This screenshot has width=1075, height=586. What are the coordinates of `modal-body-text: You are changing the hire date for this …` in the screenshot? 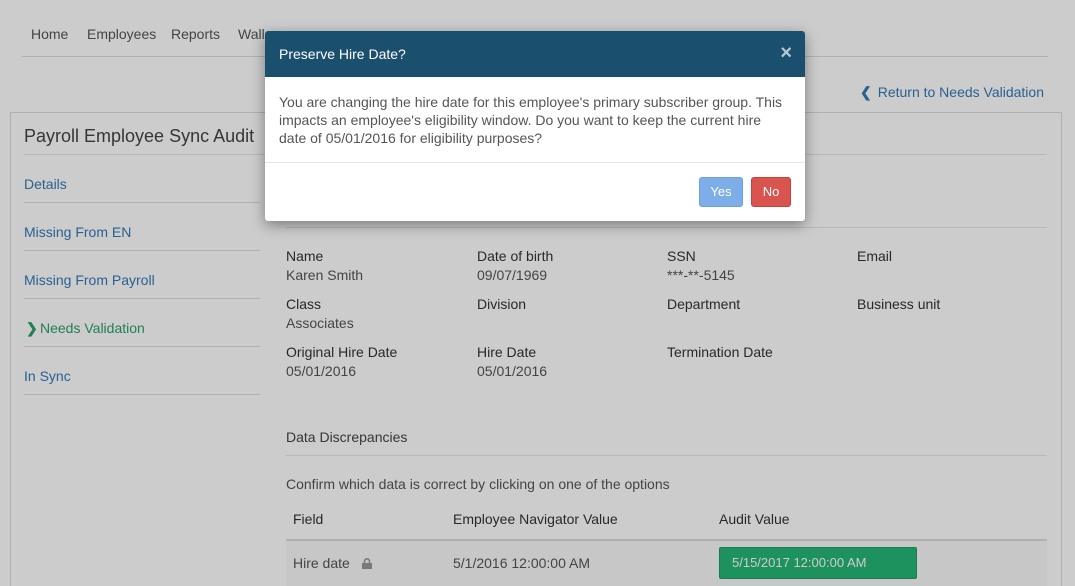 It's located at (531, 120).